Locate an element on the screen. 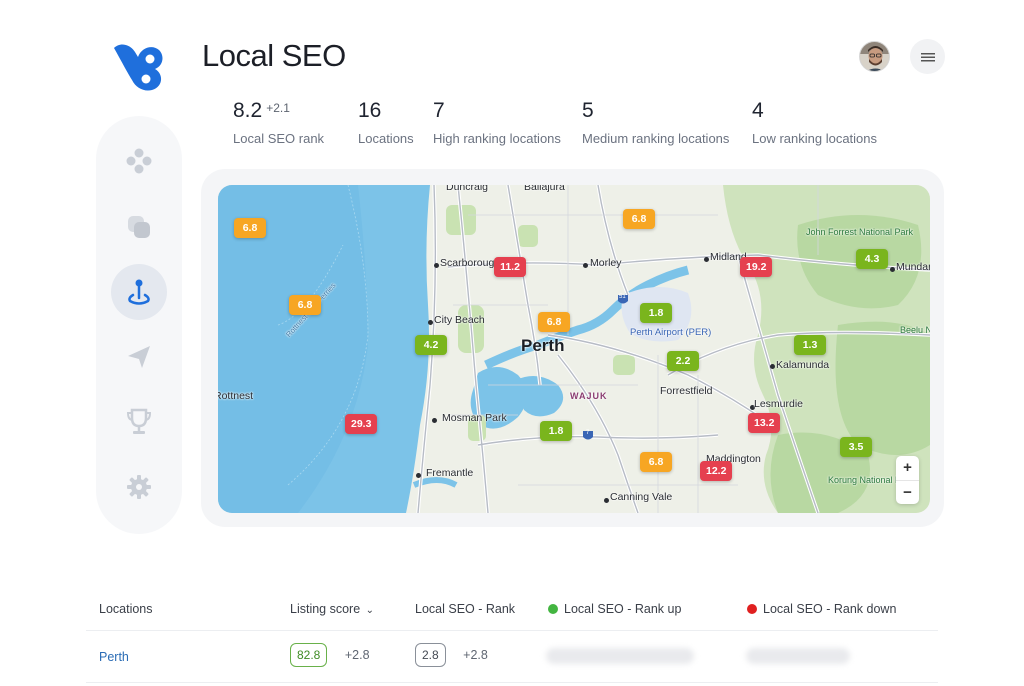 The image size is (1024, 686). hamburger-menu-icon is located at coordinates (927, 56).